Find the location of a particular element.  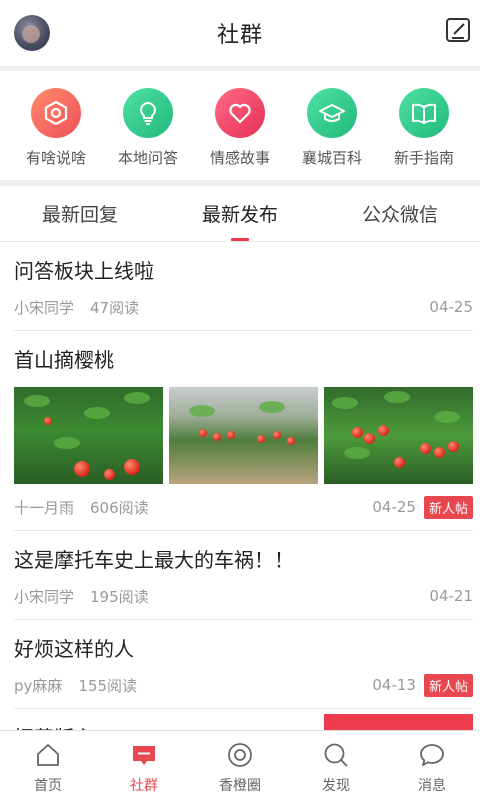

post-title: 首山摘樱桃 is located at coordinates (64, 360).